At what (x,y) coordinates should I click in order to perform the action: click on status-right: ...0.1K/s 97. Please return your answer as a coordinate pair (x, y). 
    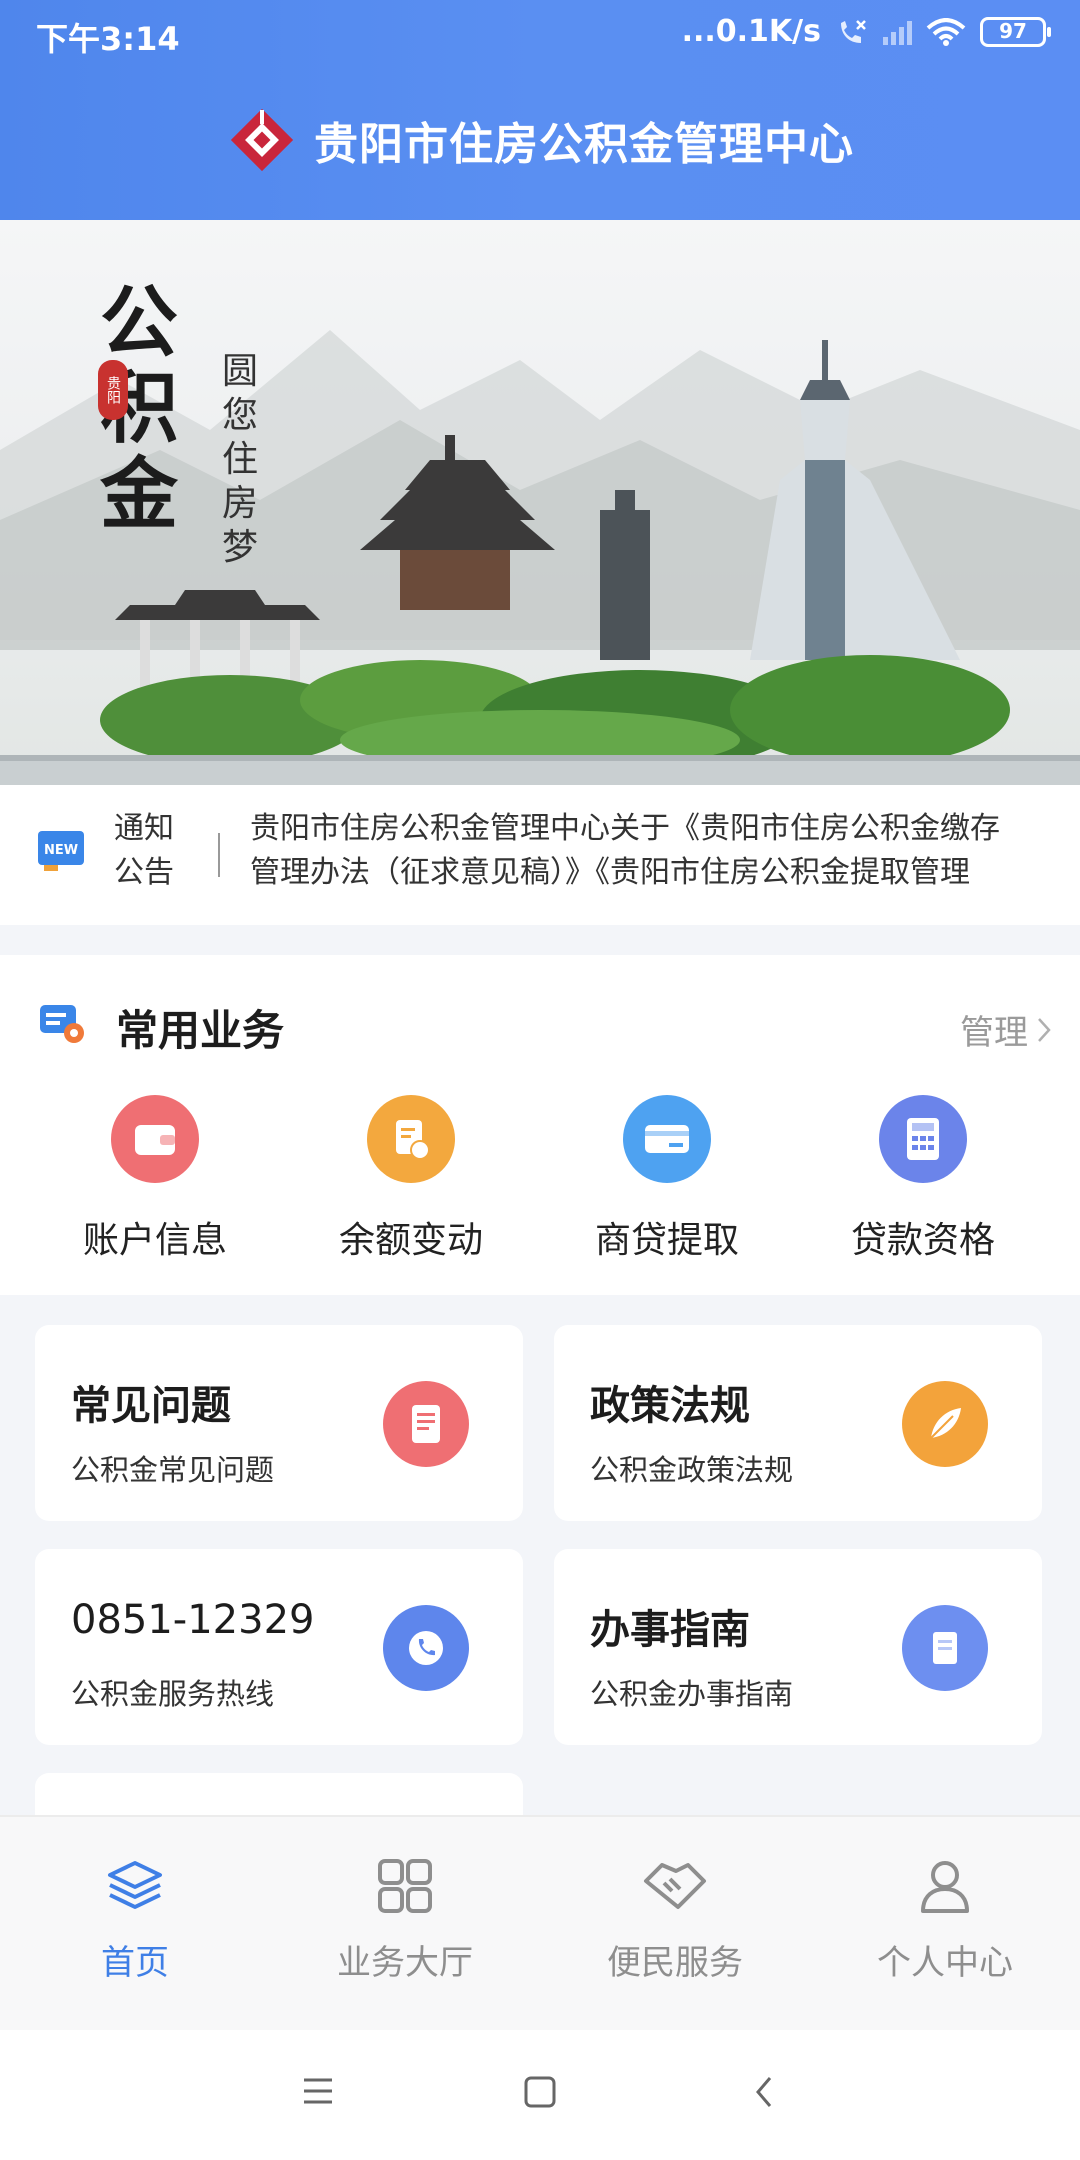
    Looking at the image, I should click on (866, 31).